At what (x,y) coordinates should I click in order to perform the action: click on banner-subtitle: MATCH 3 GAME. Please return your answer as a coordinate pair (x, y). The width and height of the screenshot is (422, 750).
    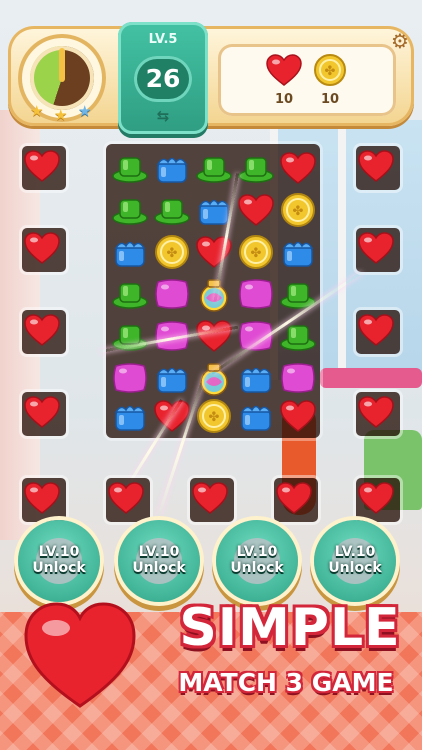
    Looking at the image, I should click on (286, 682).